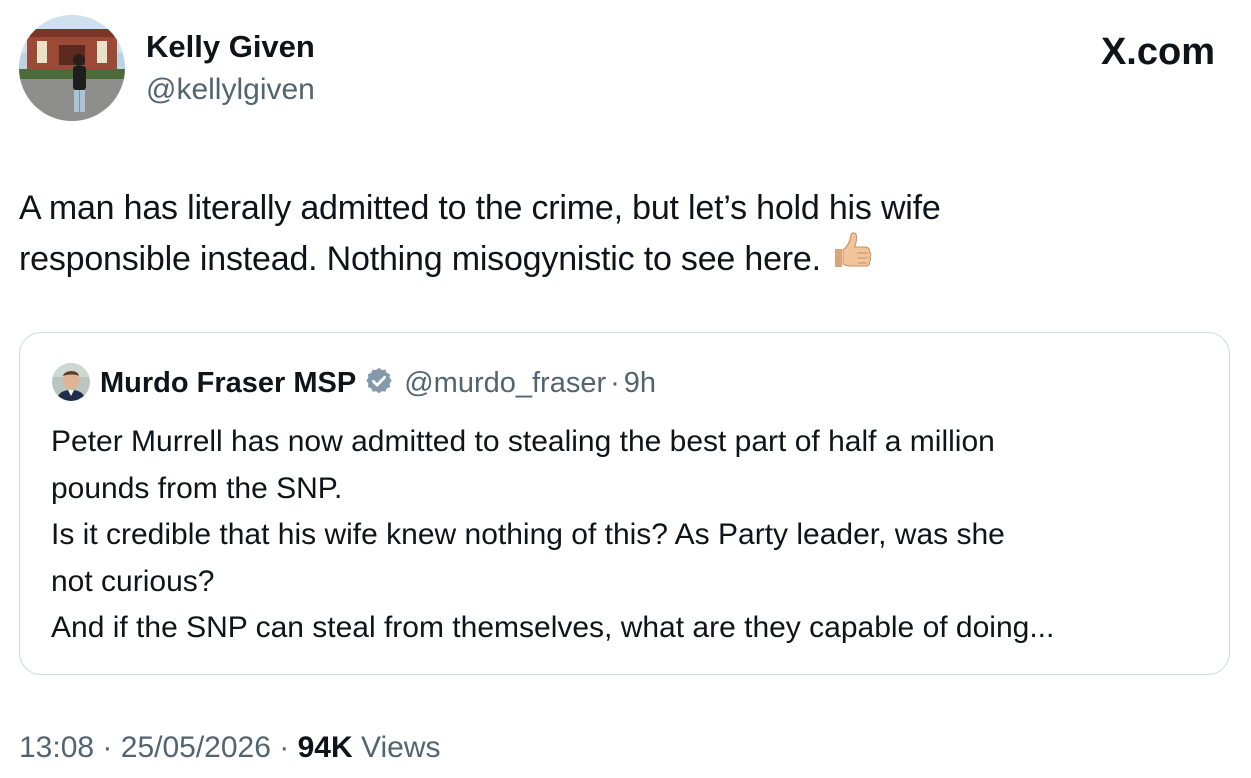 The height and width of the screenshot is (778, 1251). I want to click on thumbs-up-icon, so click(852, 258).